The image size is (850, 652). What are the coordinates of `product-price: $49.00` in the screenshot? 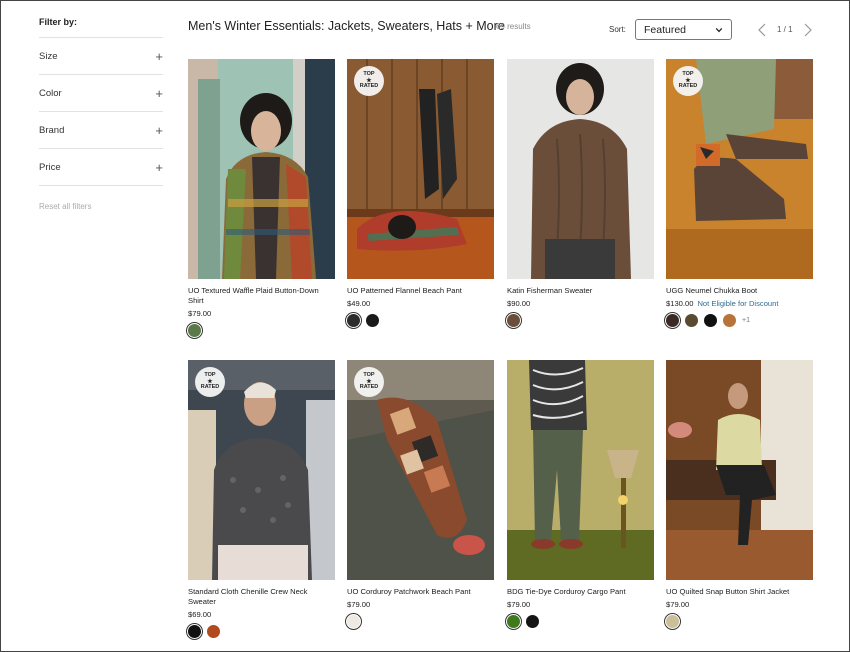 It's located at (420, 304).